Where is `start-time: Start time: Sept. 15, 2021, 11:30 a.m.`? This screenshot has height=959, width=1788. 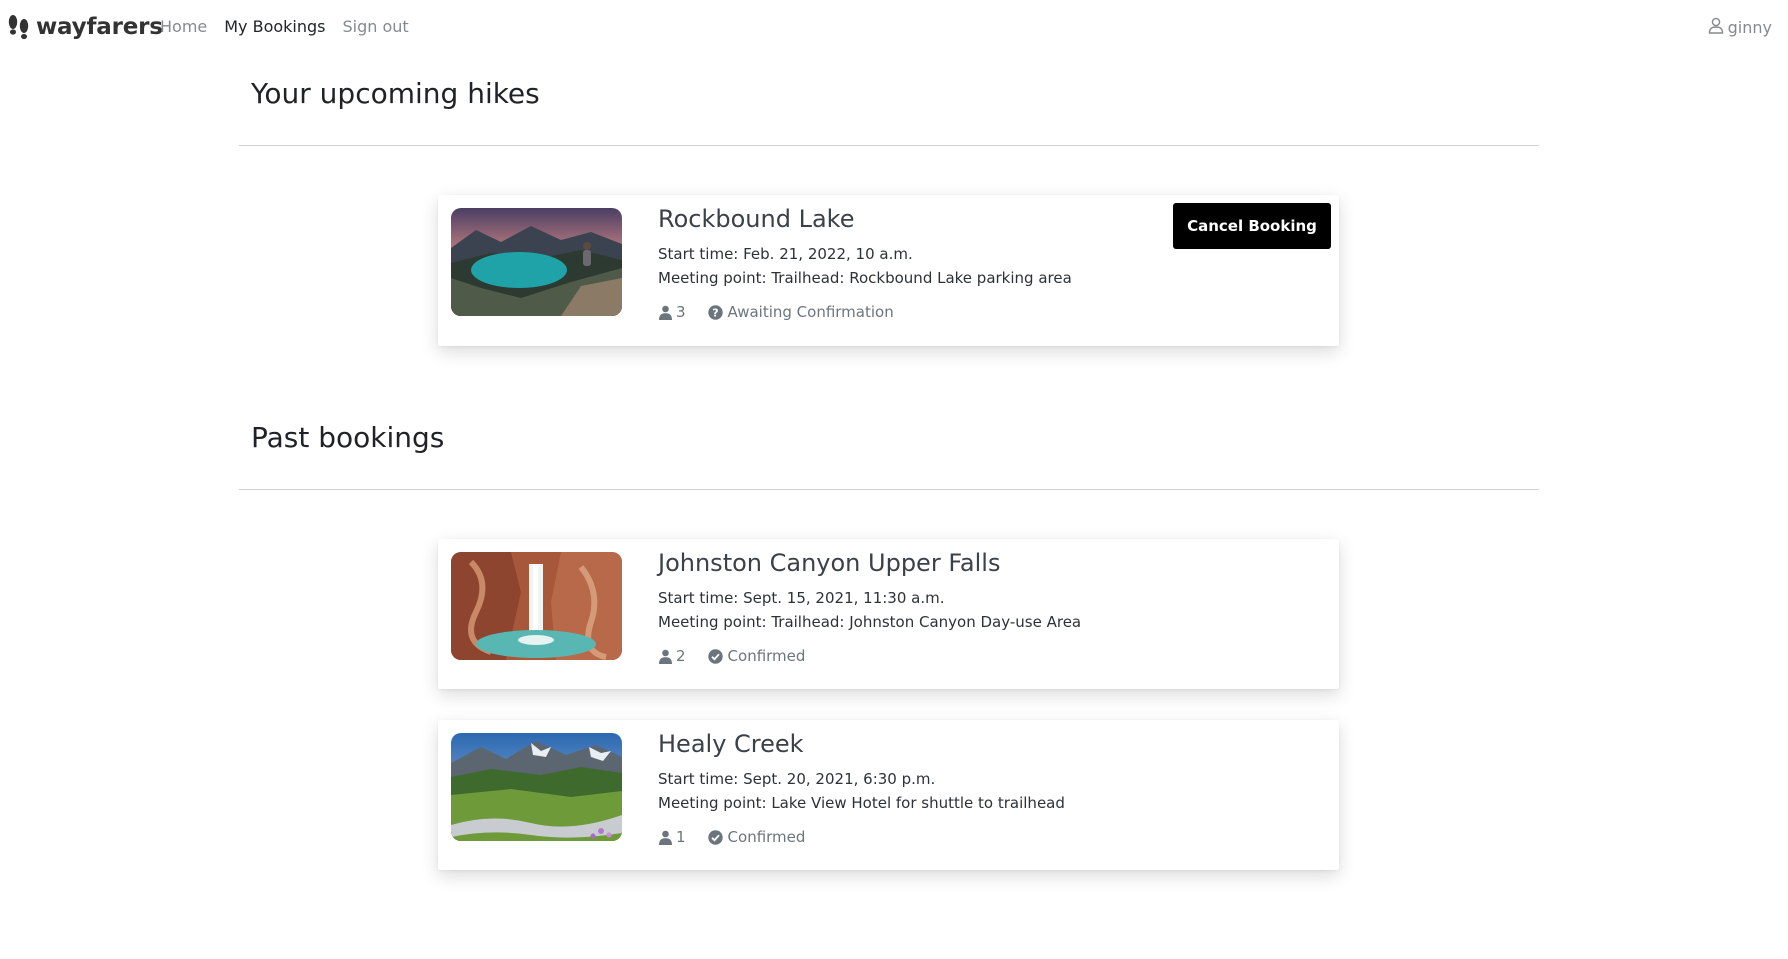 start-time: Start time: Sept. 15, 2021, 11:30 a.m. is located at coordinates (801, 598).